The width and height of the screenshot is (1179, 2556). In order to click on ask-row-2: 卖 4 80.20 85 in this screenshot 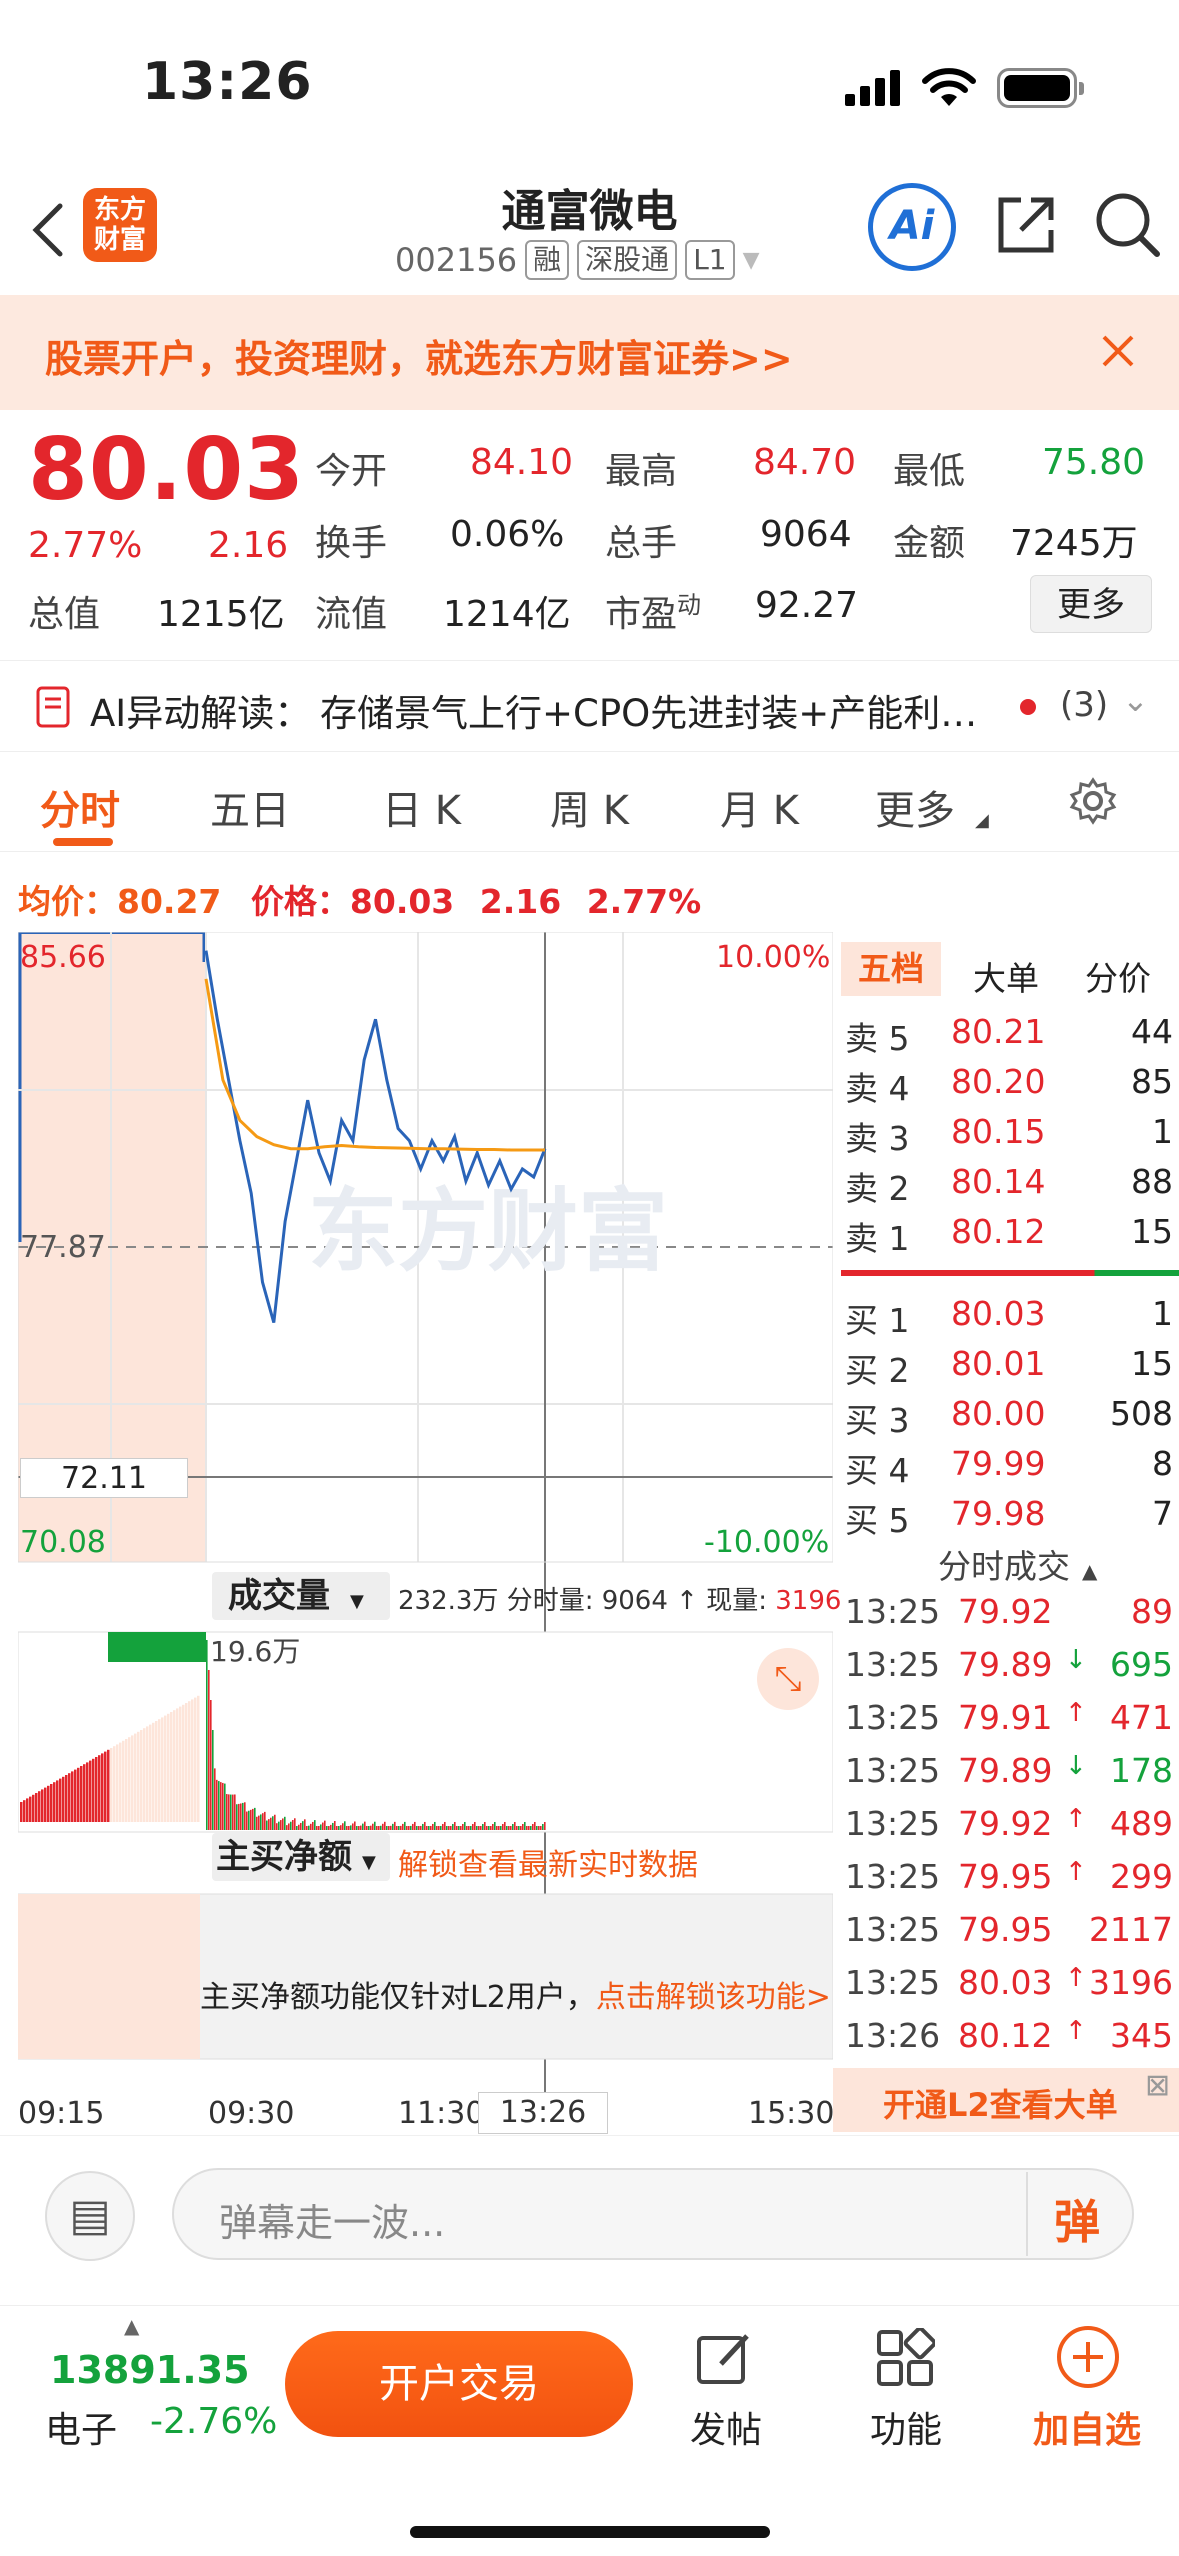, I will do `click(1006, 1087)`.